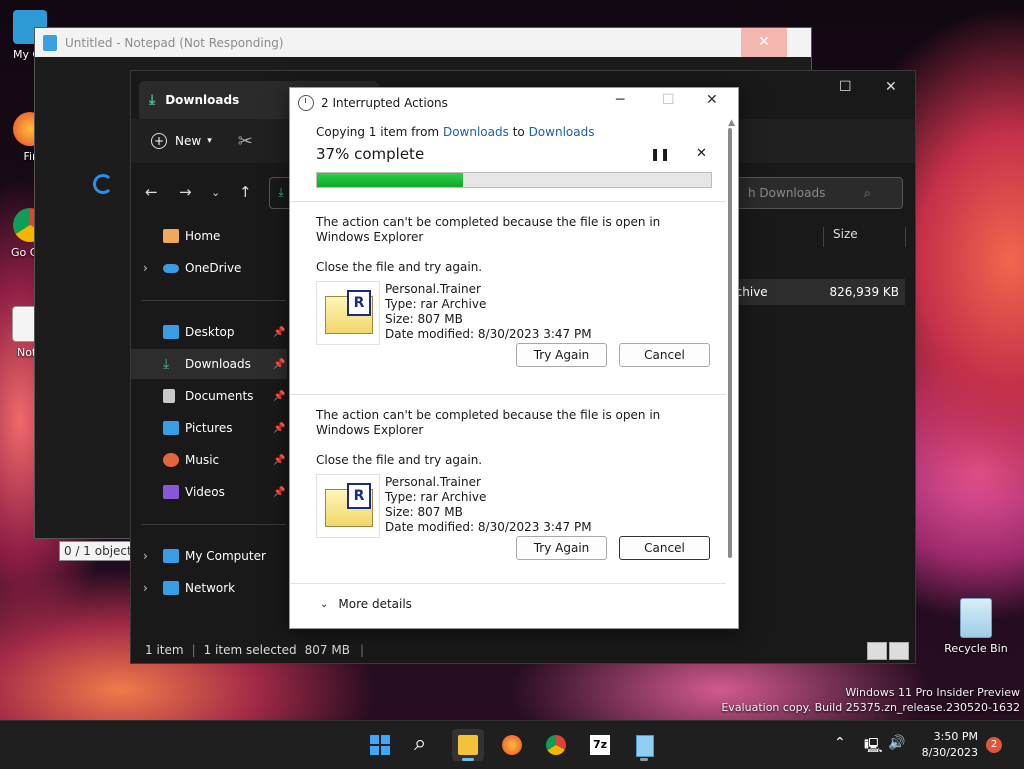 The height and width of the screenshot is (769, 1024). I want to click on music-icon, so click(171, 460).